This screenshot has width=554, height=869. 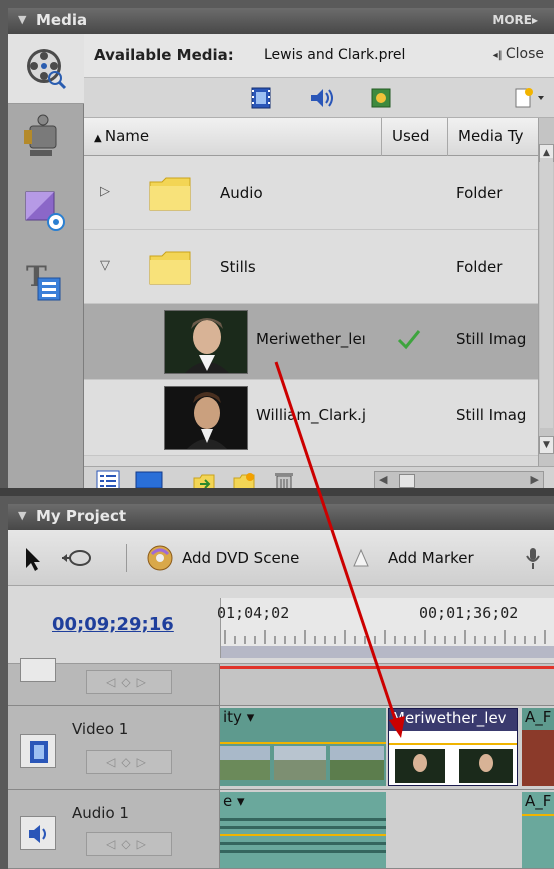 What do you see at coordinates (321, 98) in the screenshot?
I see `audio-filter-icon` at bounding box center [321, 98].